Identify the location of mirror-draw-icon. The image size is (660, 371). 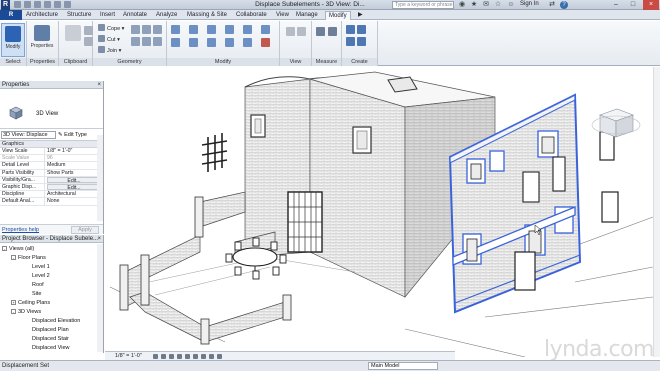
(229, 29).